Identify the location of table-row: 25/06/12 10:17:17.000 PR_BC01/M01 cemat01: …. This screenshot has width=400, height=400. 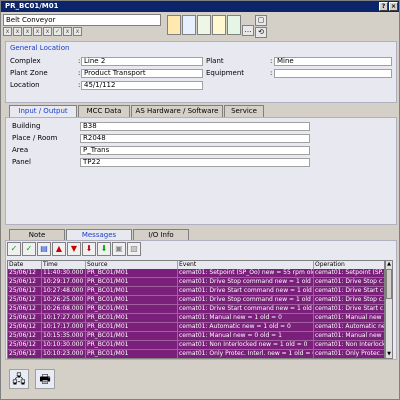
(196, 327).